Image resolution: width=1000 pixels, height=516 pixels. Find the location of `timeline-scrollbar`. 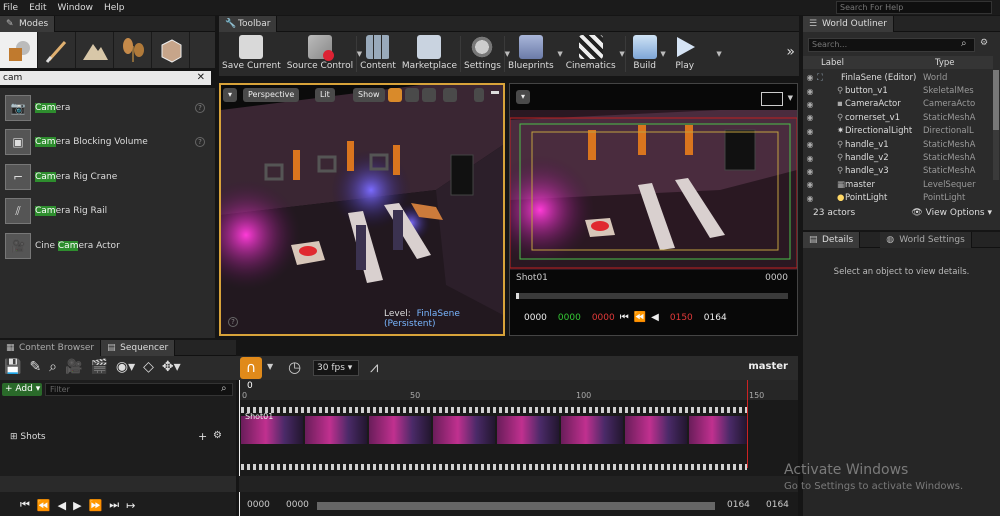

timeline-scrollbar is located at coordinates (516, 506).